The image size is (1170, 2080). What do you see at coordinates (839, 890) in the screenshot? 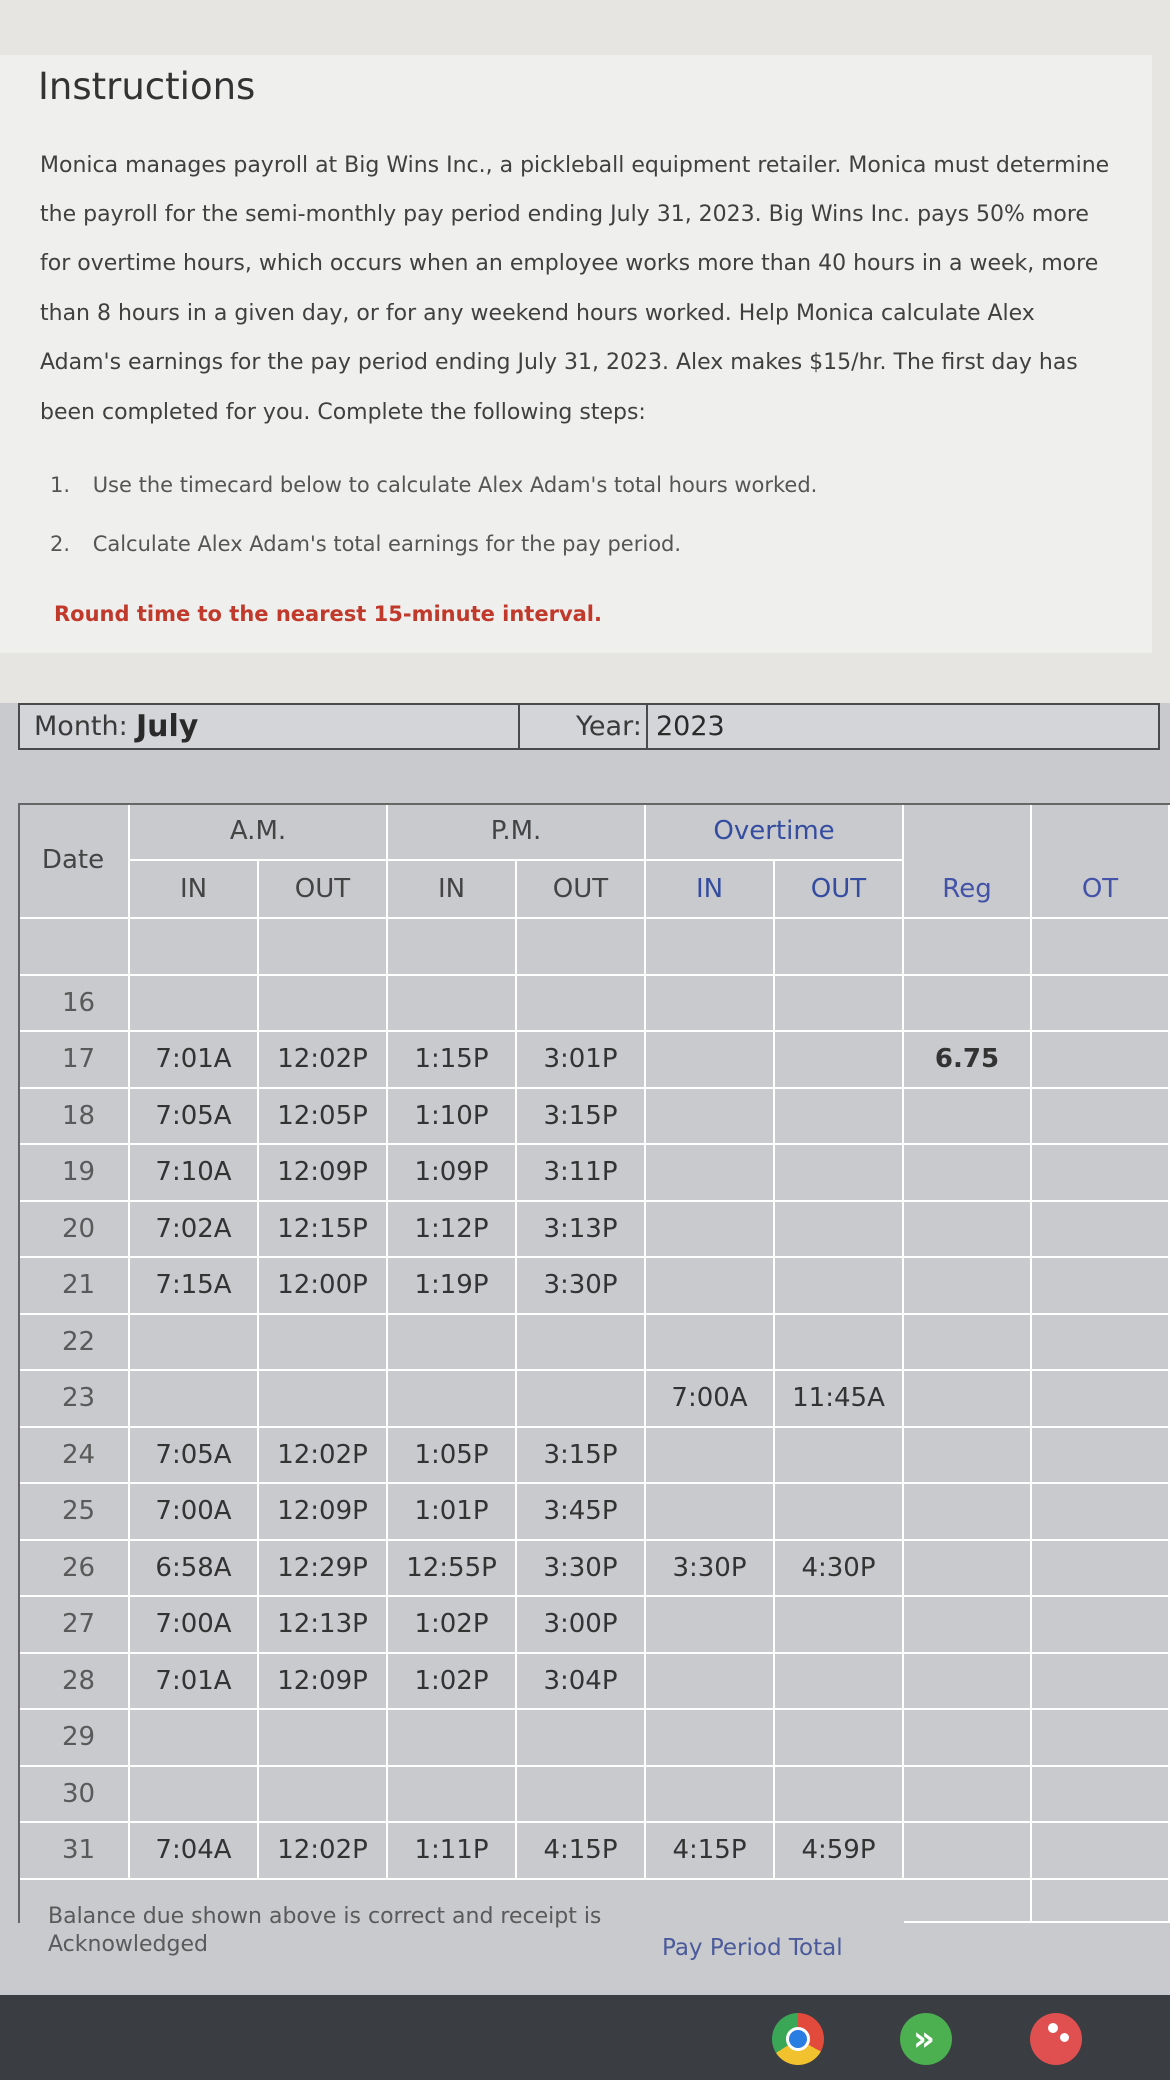
I see `ot-out-header: OUT` at bounding box center [839, 890].